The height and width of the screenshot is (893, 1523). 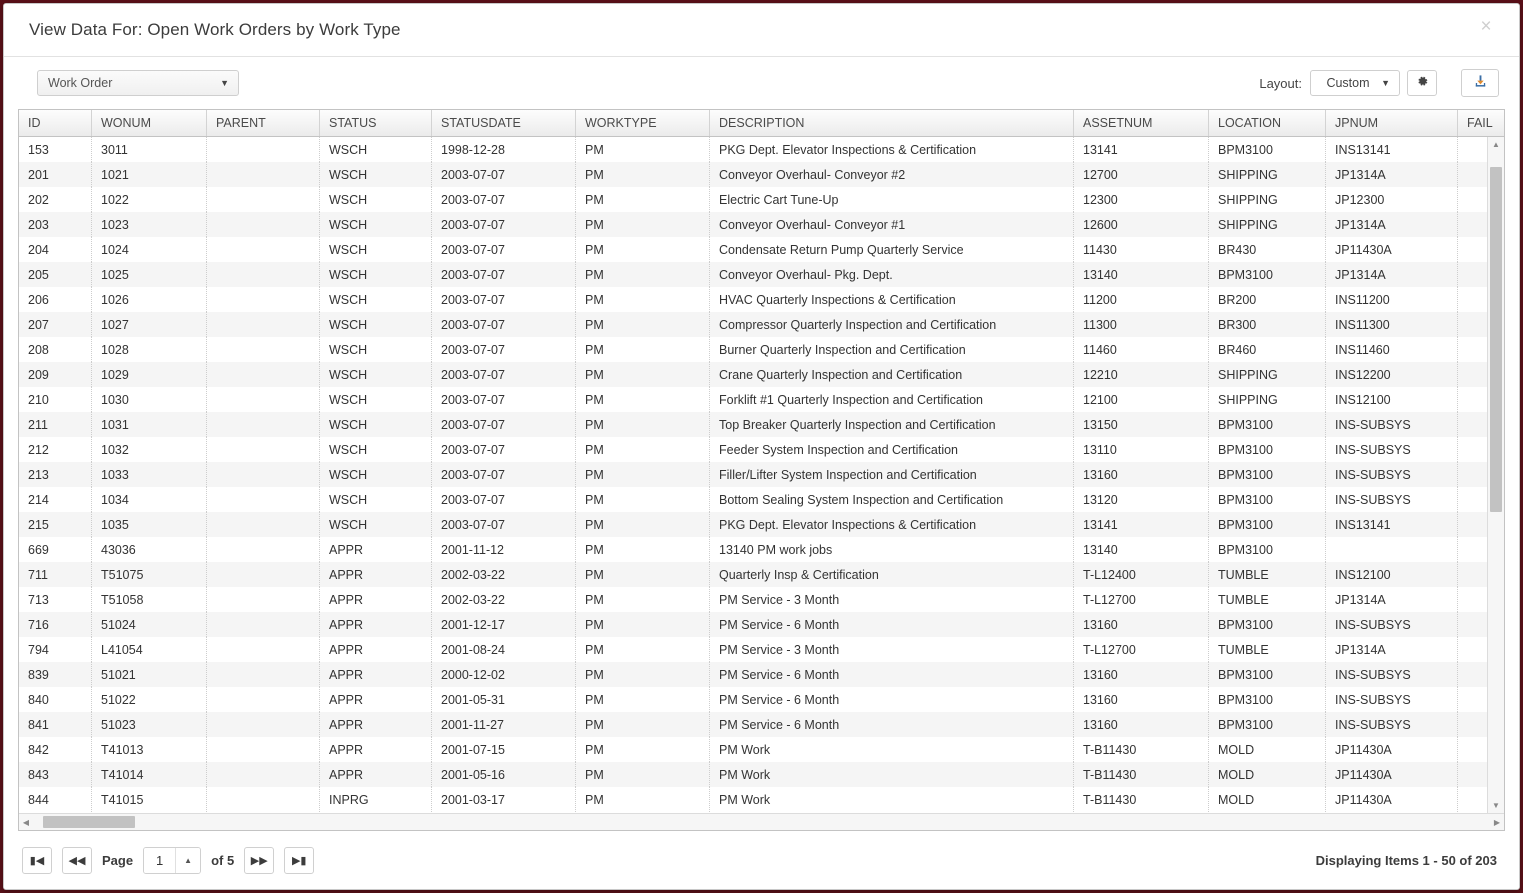 I want to click on vertical-scrollbar: ▲ ▼, so click(x=1495, y=475).